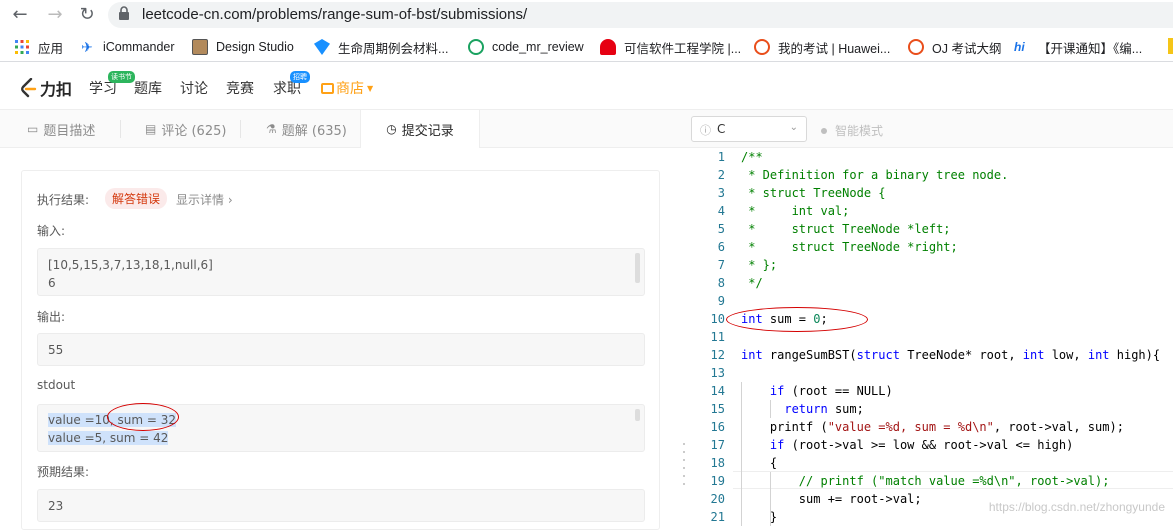 The height and width of the screenshot is (530, 1173). I want to click on code-line: * int val;, so click(795, 211).